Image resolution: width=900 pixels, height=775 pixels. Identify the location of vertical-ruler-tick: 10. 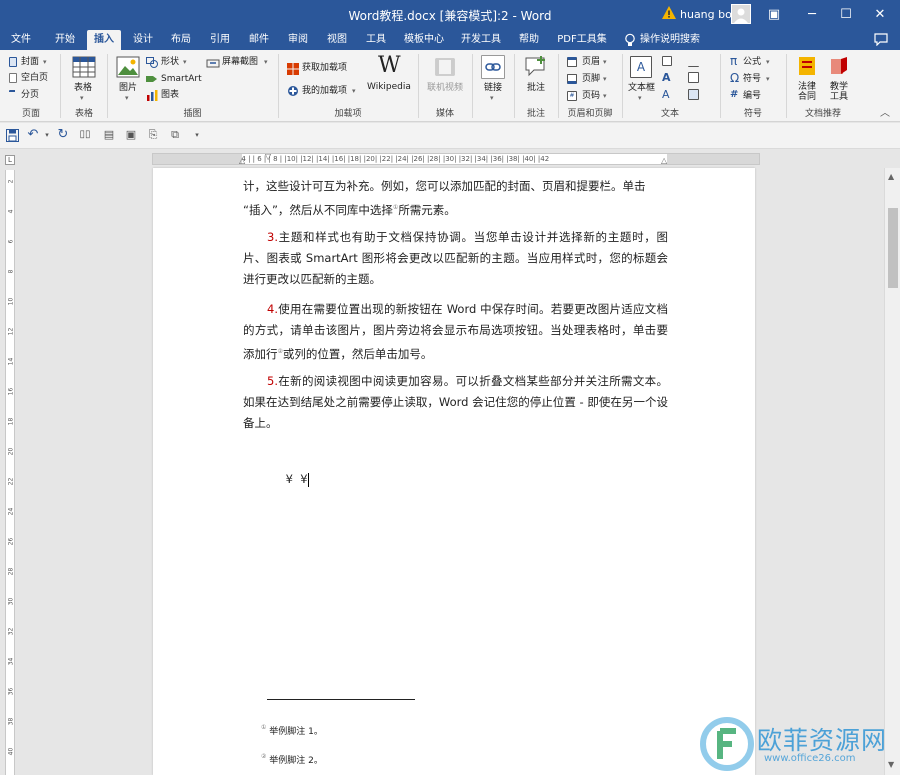
(11, 301).